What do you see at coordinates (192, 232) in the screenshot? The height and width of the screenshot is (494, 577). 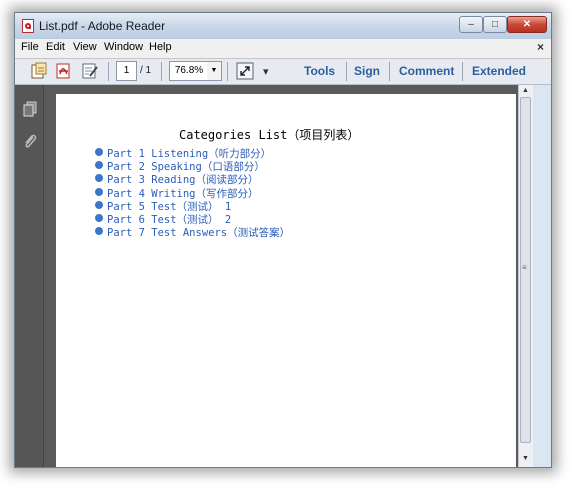 I see `list-item-part-7: Part 7 Test Answers（测试答案）` at bounding box center [192, 232].